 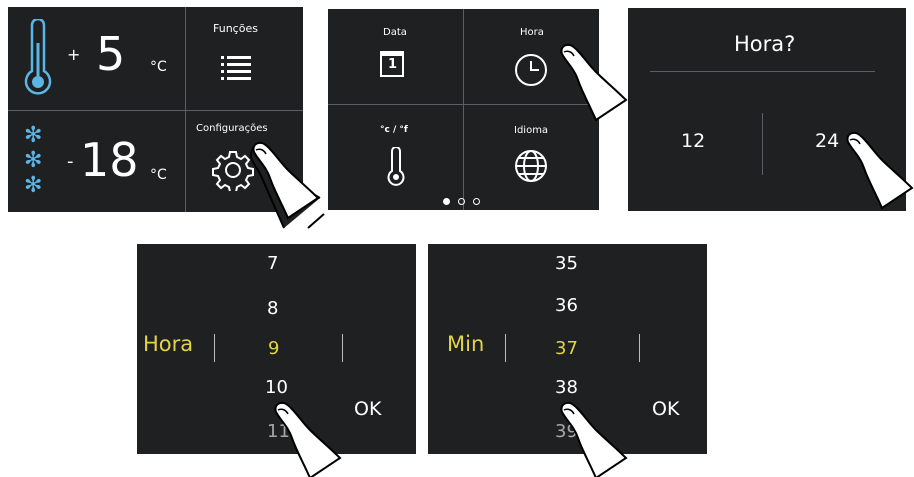 I want to click on hour-picker-screen: Hora 7 8 9 10 11 OK, so click(x=276, y=349).